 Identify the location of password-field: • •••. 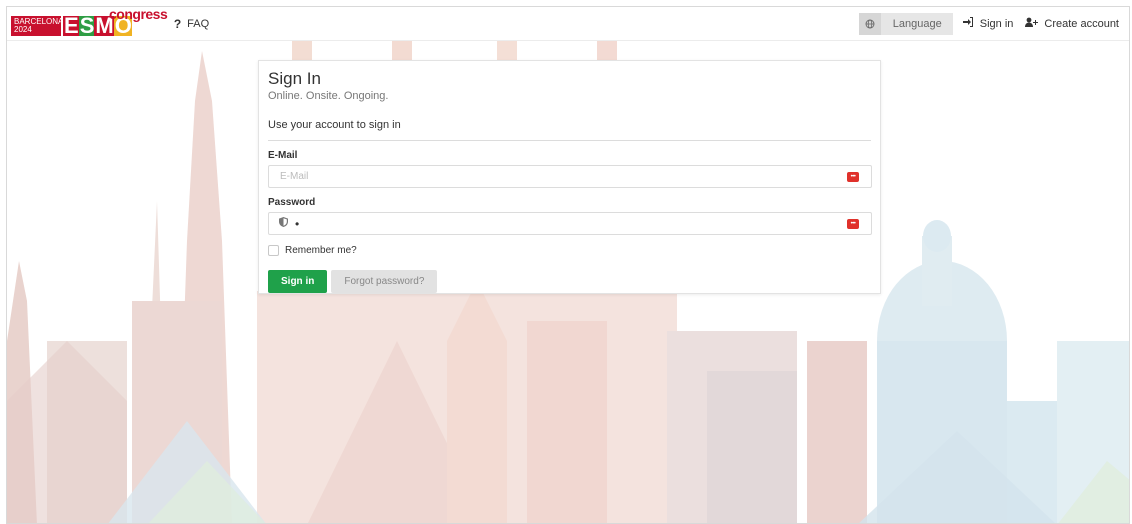
(570, 223).